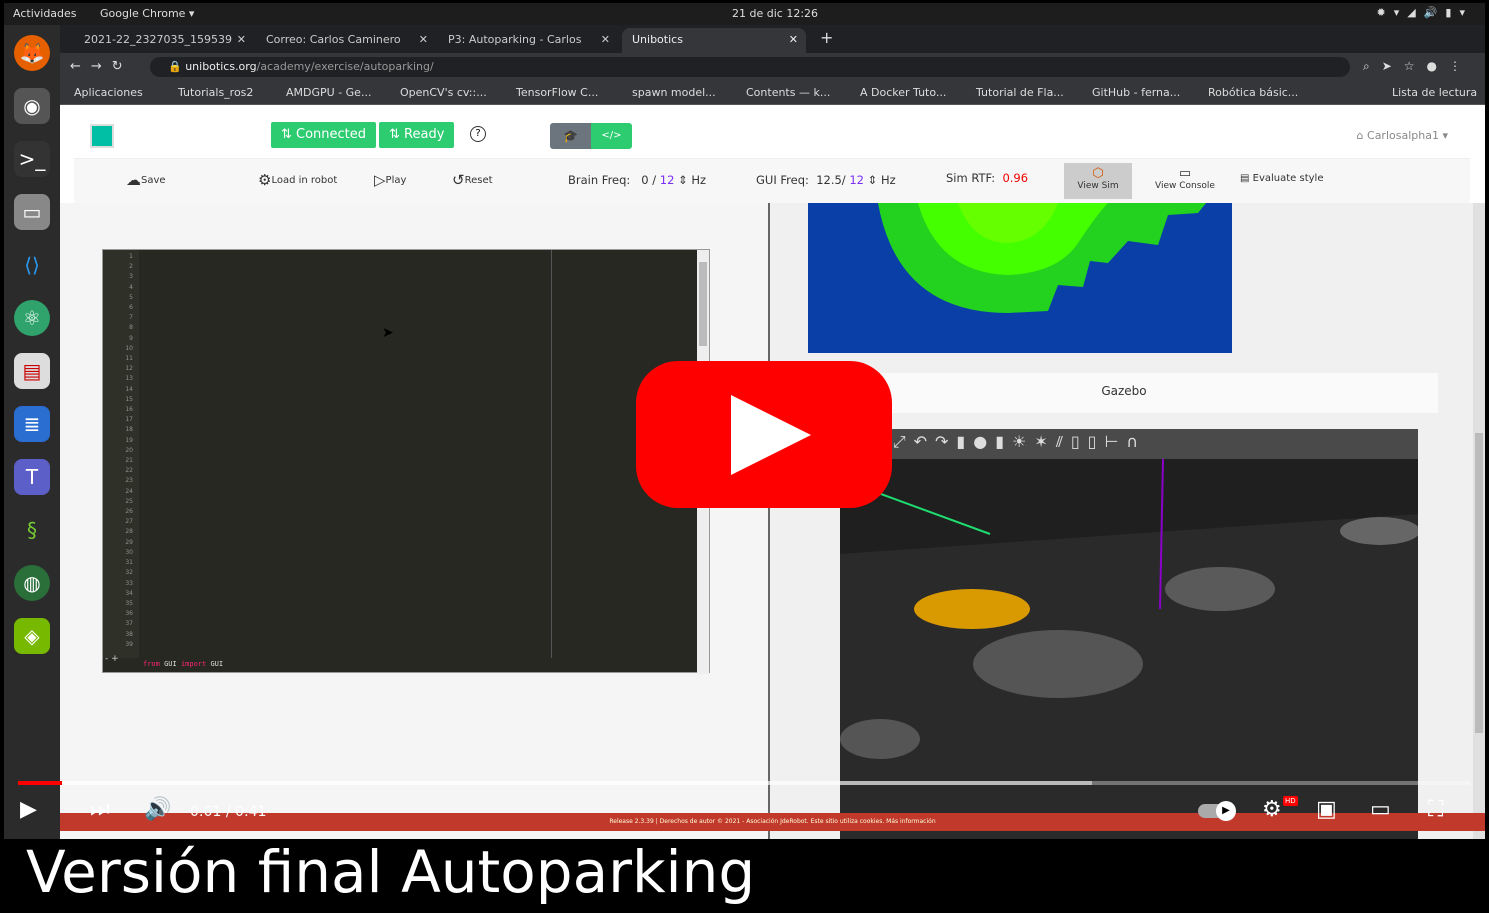  What do you see at coordinates (775, 13) in the screenshot?
I see `clock: 21 de dic 12:26` at bounding box center [775, 13].